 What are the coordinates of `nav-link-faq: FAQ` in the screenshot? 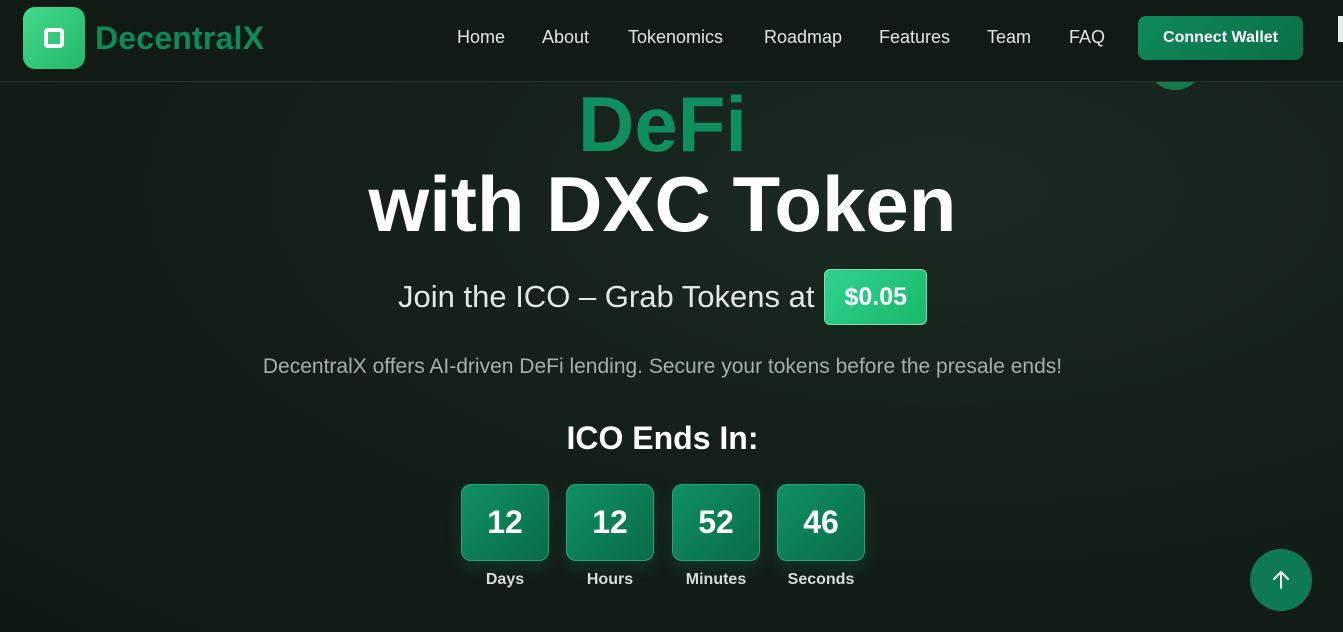 It's located at (1087, 37).